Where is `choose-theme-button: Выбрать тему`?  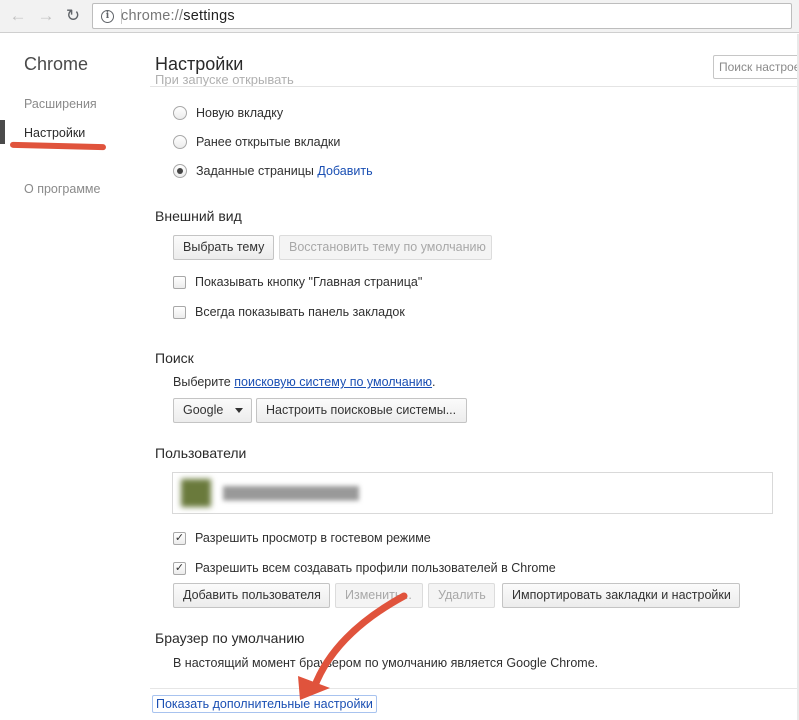
choose-theme-button: Выбрать тему is located at coordinates (223, 247).